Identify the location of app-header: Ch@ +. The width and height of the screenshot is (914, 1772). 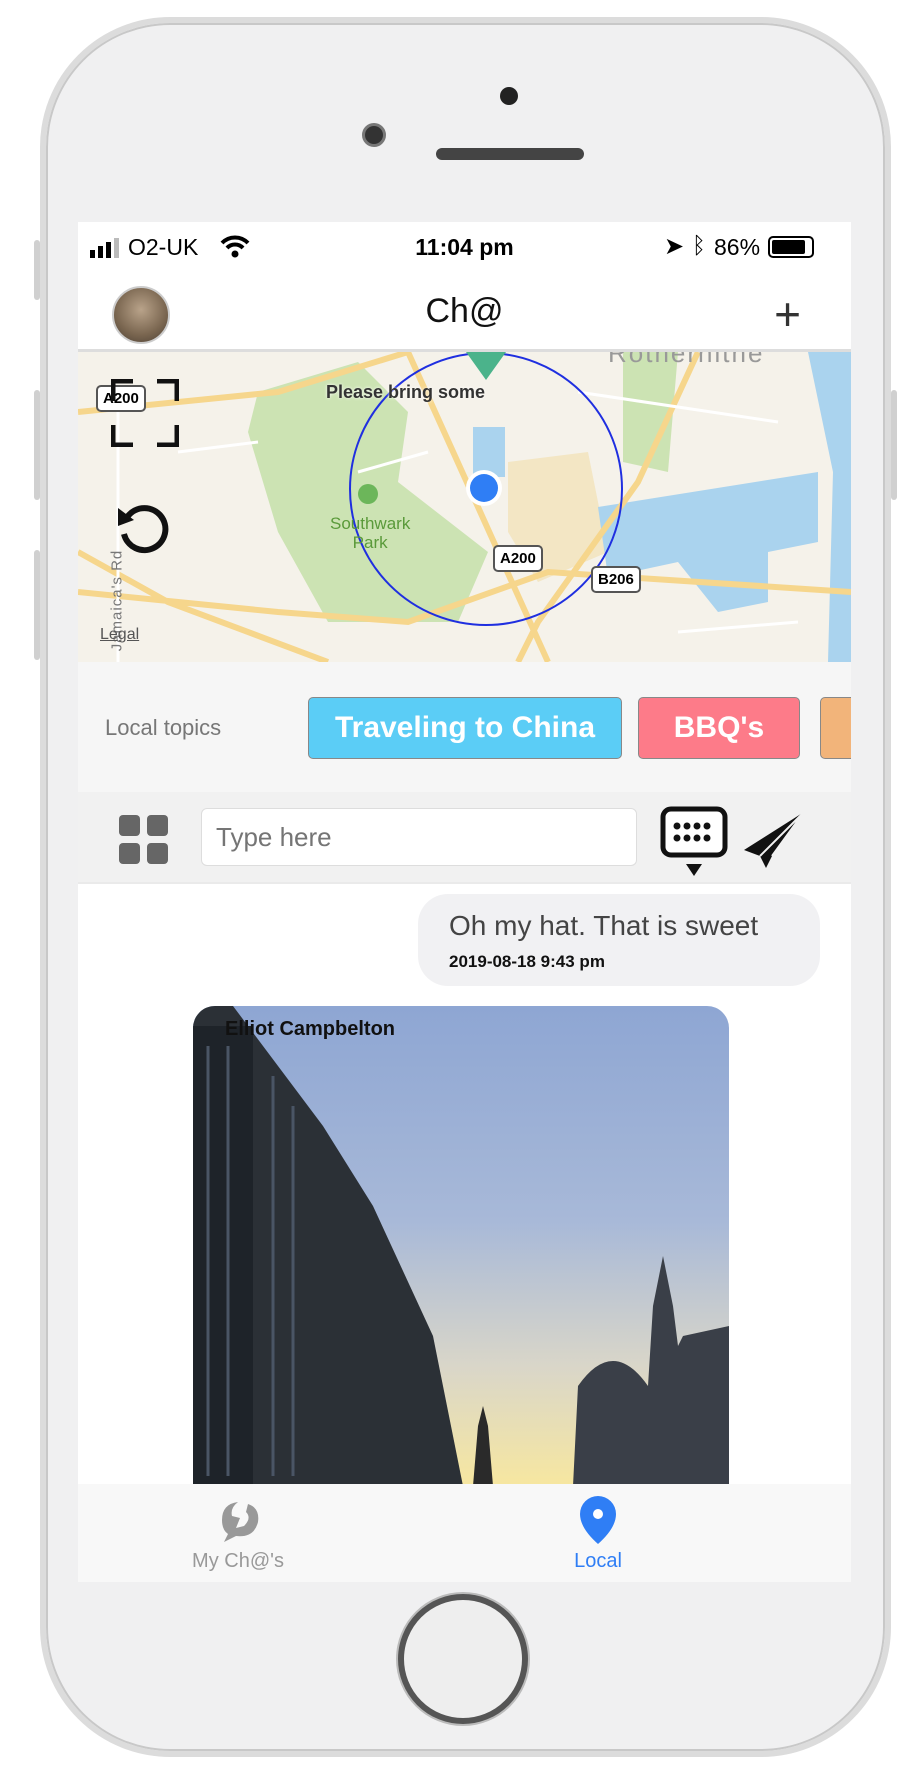
(464, 313).